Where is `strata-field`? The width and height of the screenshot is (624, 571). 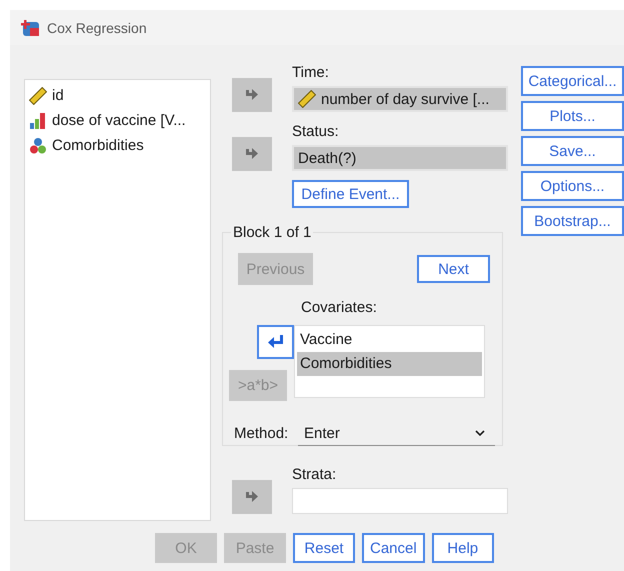 strata-field is located at coordinates (400, 501).